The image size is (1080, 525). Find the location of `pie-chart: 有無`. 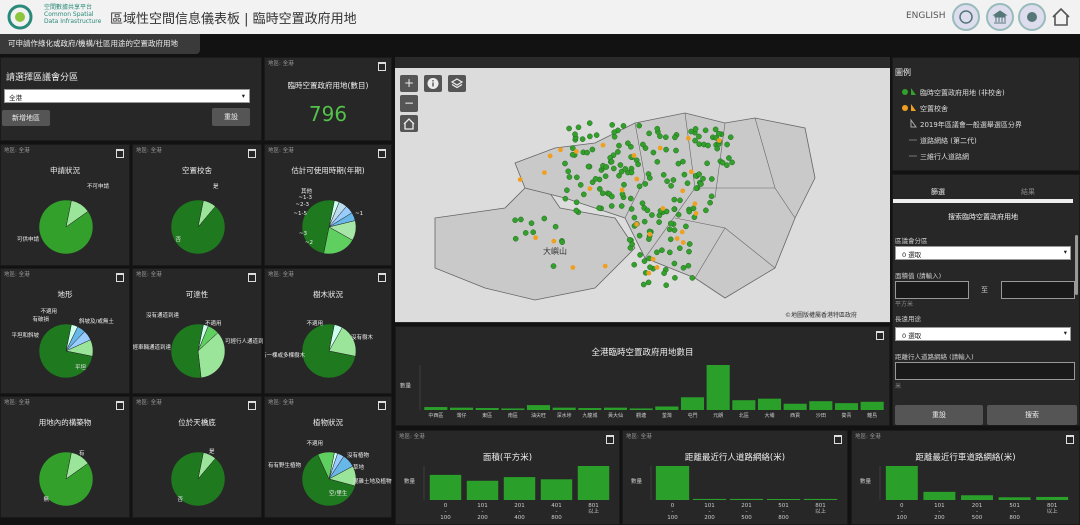

pie-chart: 有無 is located at coordinates (66, 473).